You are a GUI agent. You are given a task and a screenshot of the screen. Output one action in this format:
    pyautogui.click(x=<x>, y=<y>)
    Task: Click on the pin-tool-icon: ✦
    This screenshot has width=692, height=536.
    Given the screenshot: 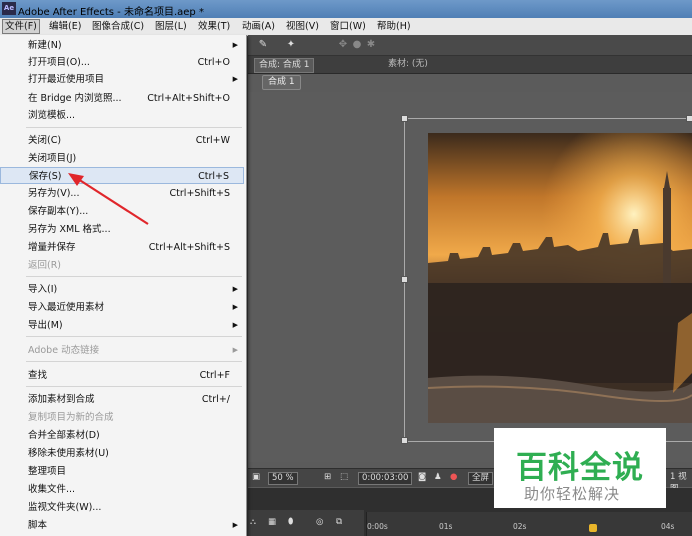 What is the action you would take?
    pyautogui.click(x=291, y=44)
    